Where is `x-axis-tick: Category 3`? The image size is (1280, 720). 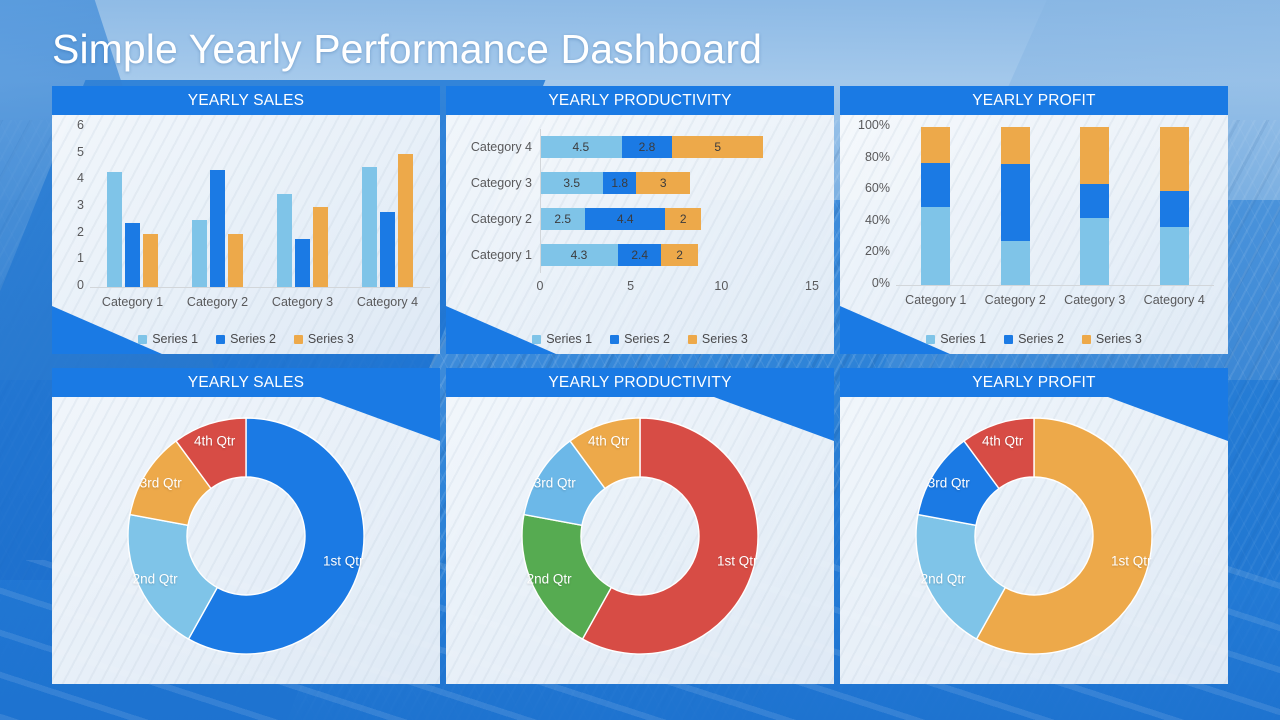
x-axis-tick: Category 3 is located at coordinates (302, 302).